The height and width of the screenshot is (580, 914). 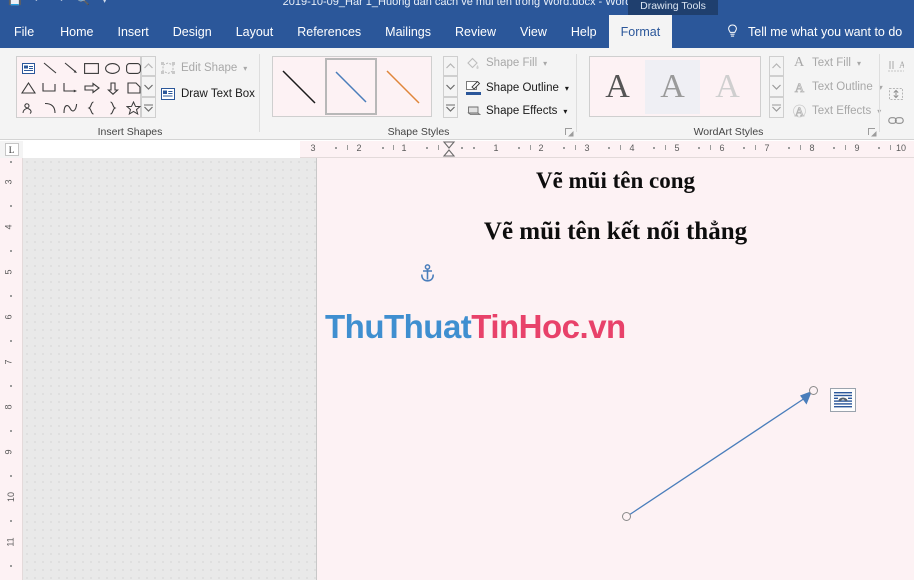 I want to click on hruler-mark: 6, so click(x=722, y=148).